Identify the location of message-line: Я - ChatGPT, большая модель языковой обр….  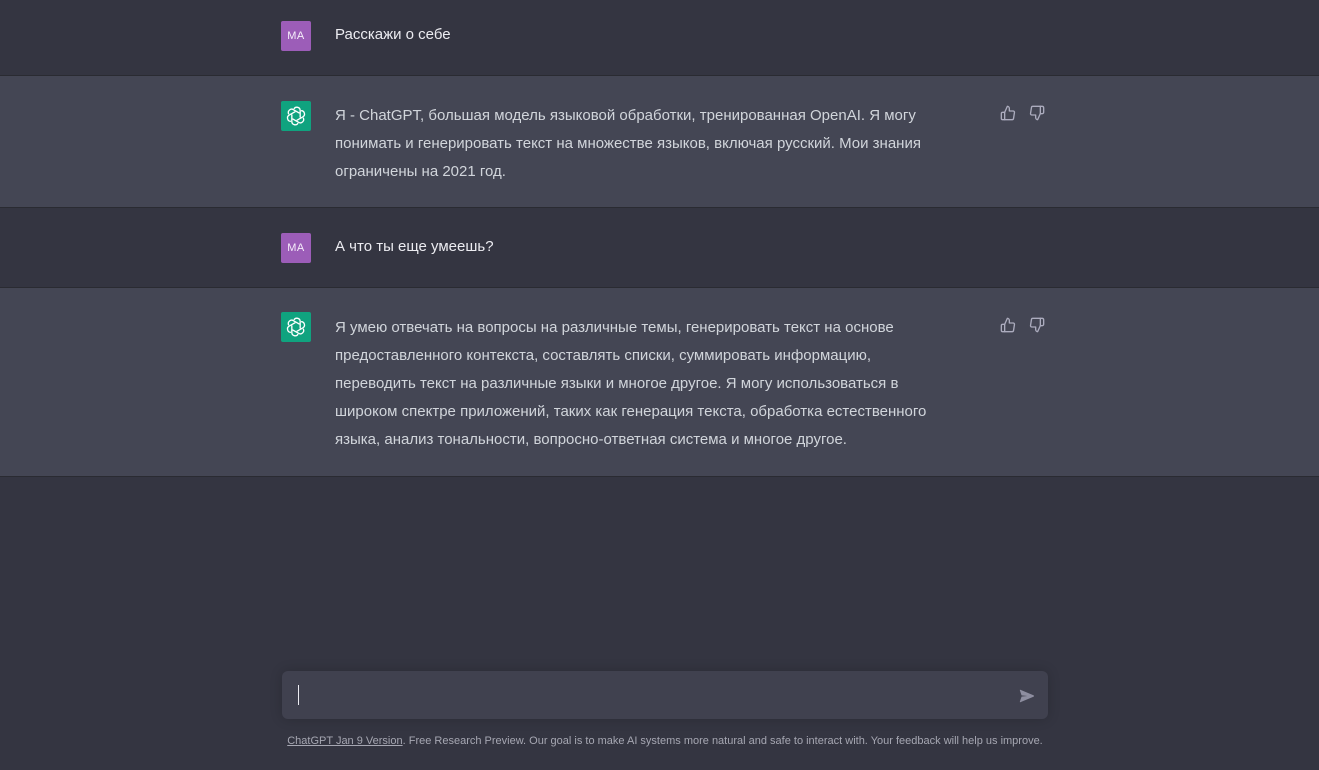
(625, 115).